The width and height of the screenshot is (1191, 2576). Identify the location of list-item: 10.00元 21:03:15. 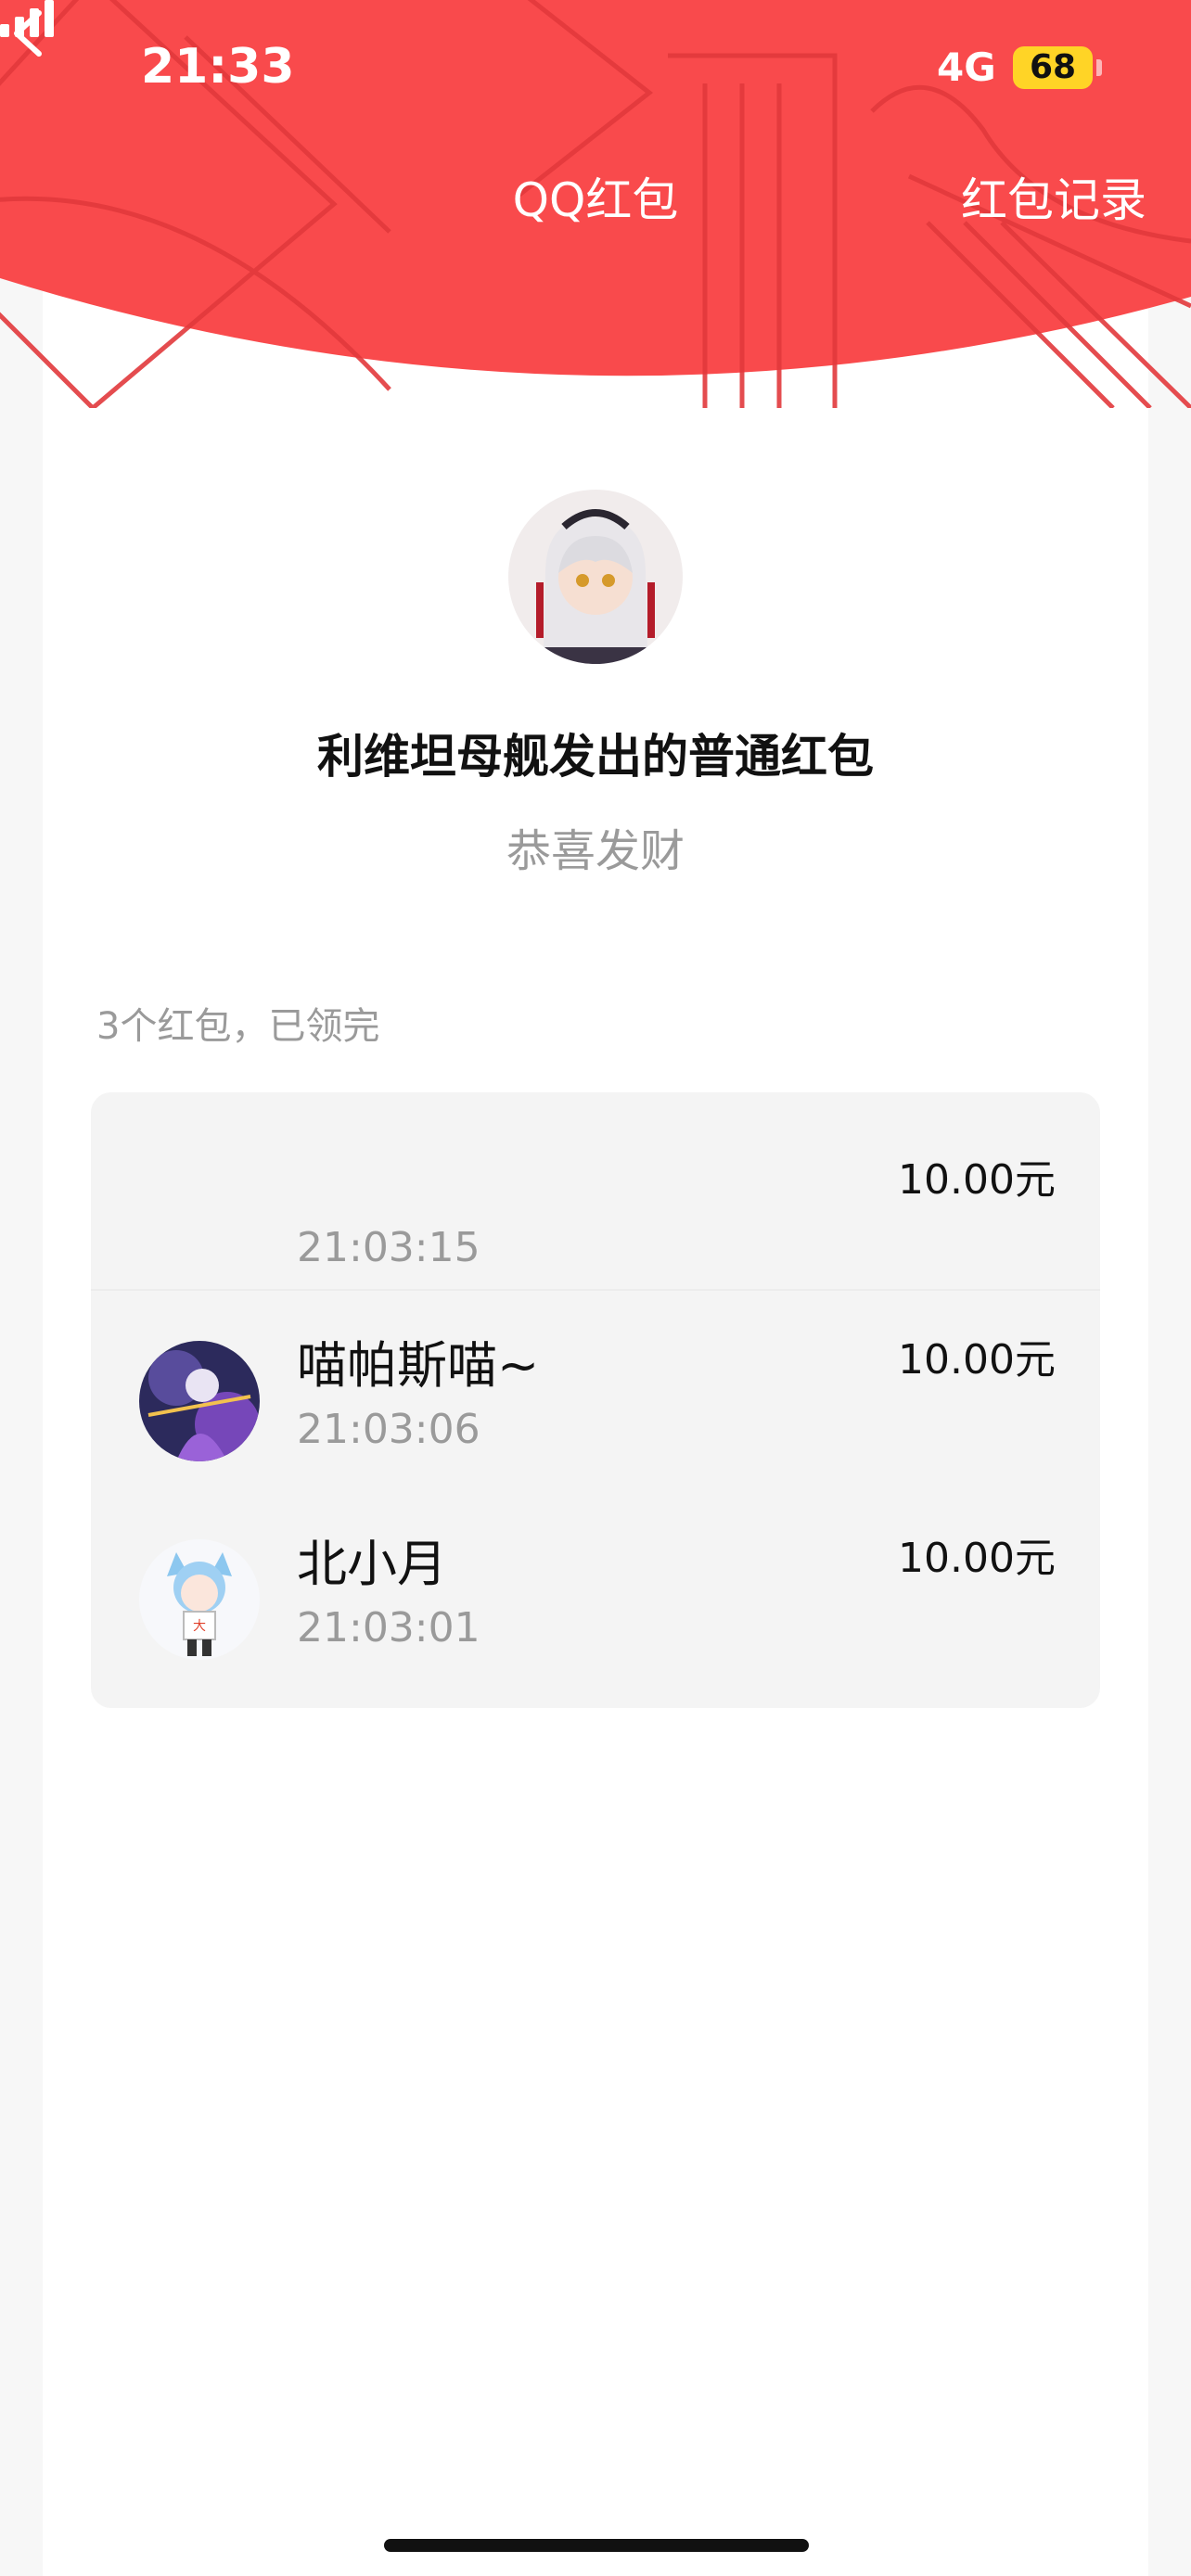
(595, 1190).